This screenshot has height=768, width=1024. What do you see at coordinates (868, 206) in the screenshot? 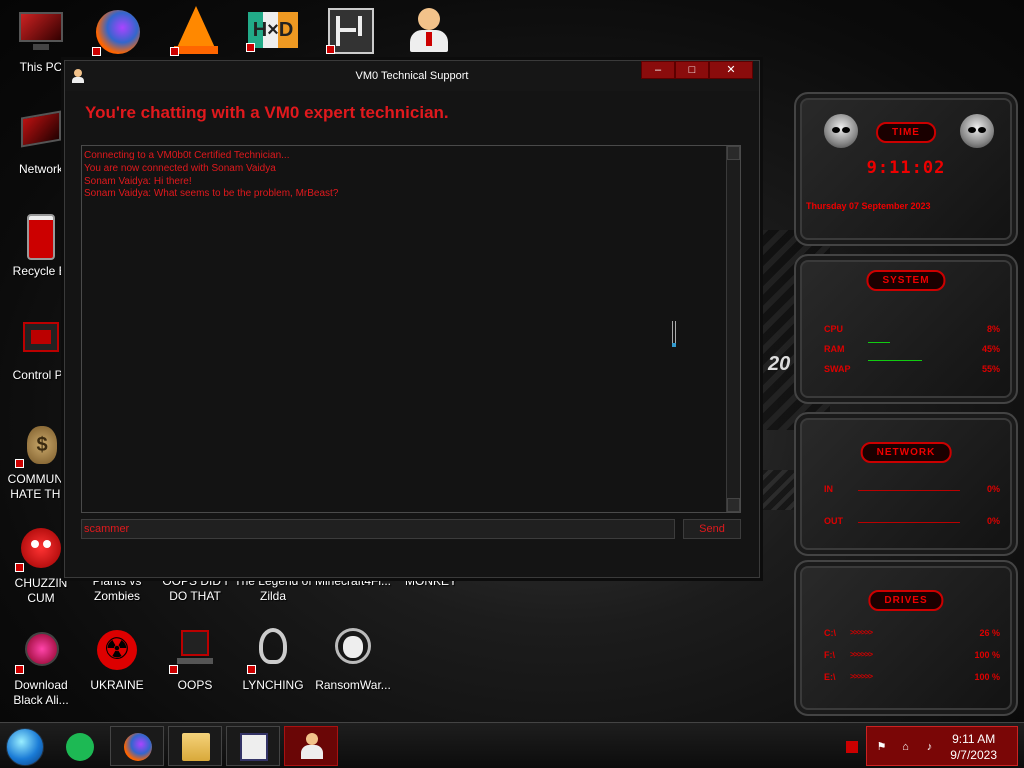
I see `gadget-date: Thursday 07 September 2023` at bounding box center [868, 206].